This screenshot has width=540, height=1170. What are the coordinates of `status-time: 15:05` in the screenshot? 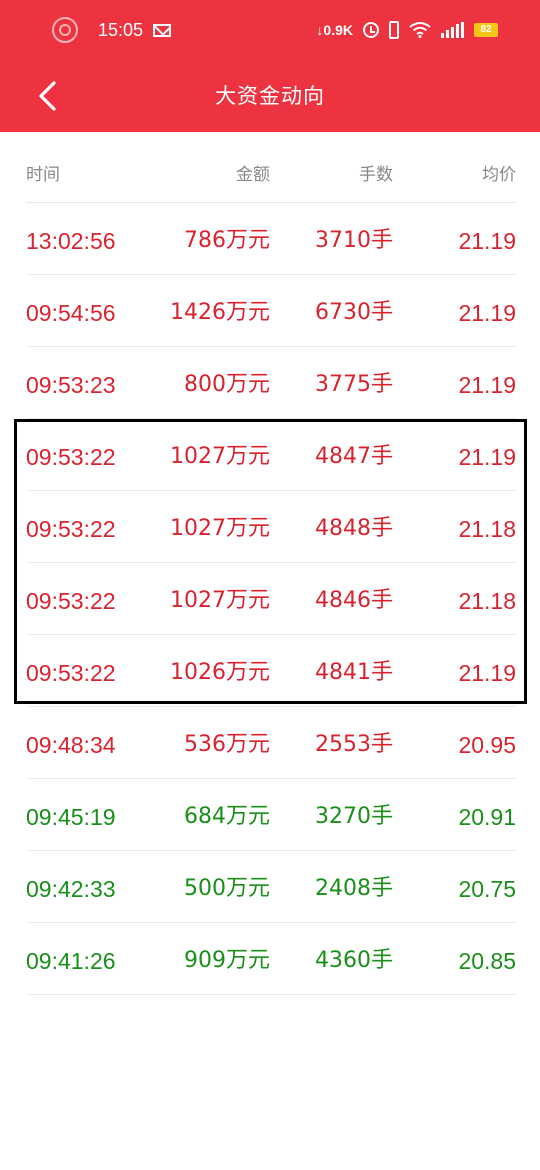 It's located at (121, 29).